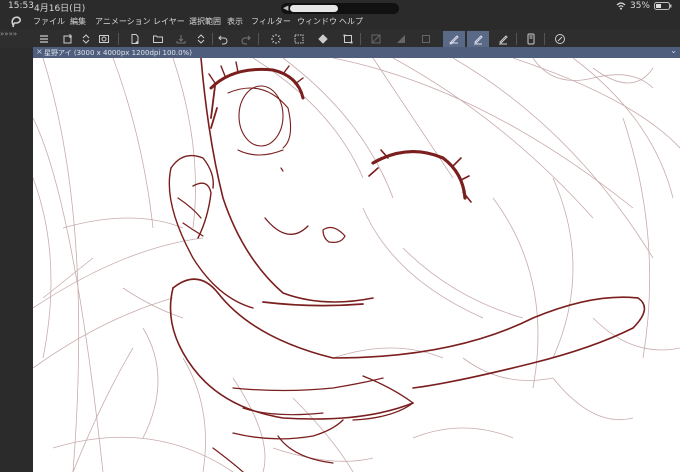 This screenshot has height=472, width=680. I want to click on menu-window: ウィンドウ, so click(317, 21).